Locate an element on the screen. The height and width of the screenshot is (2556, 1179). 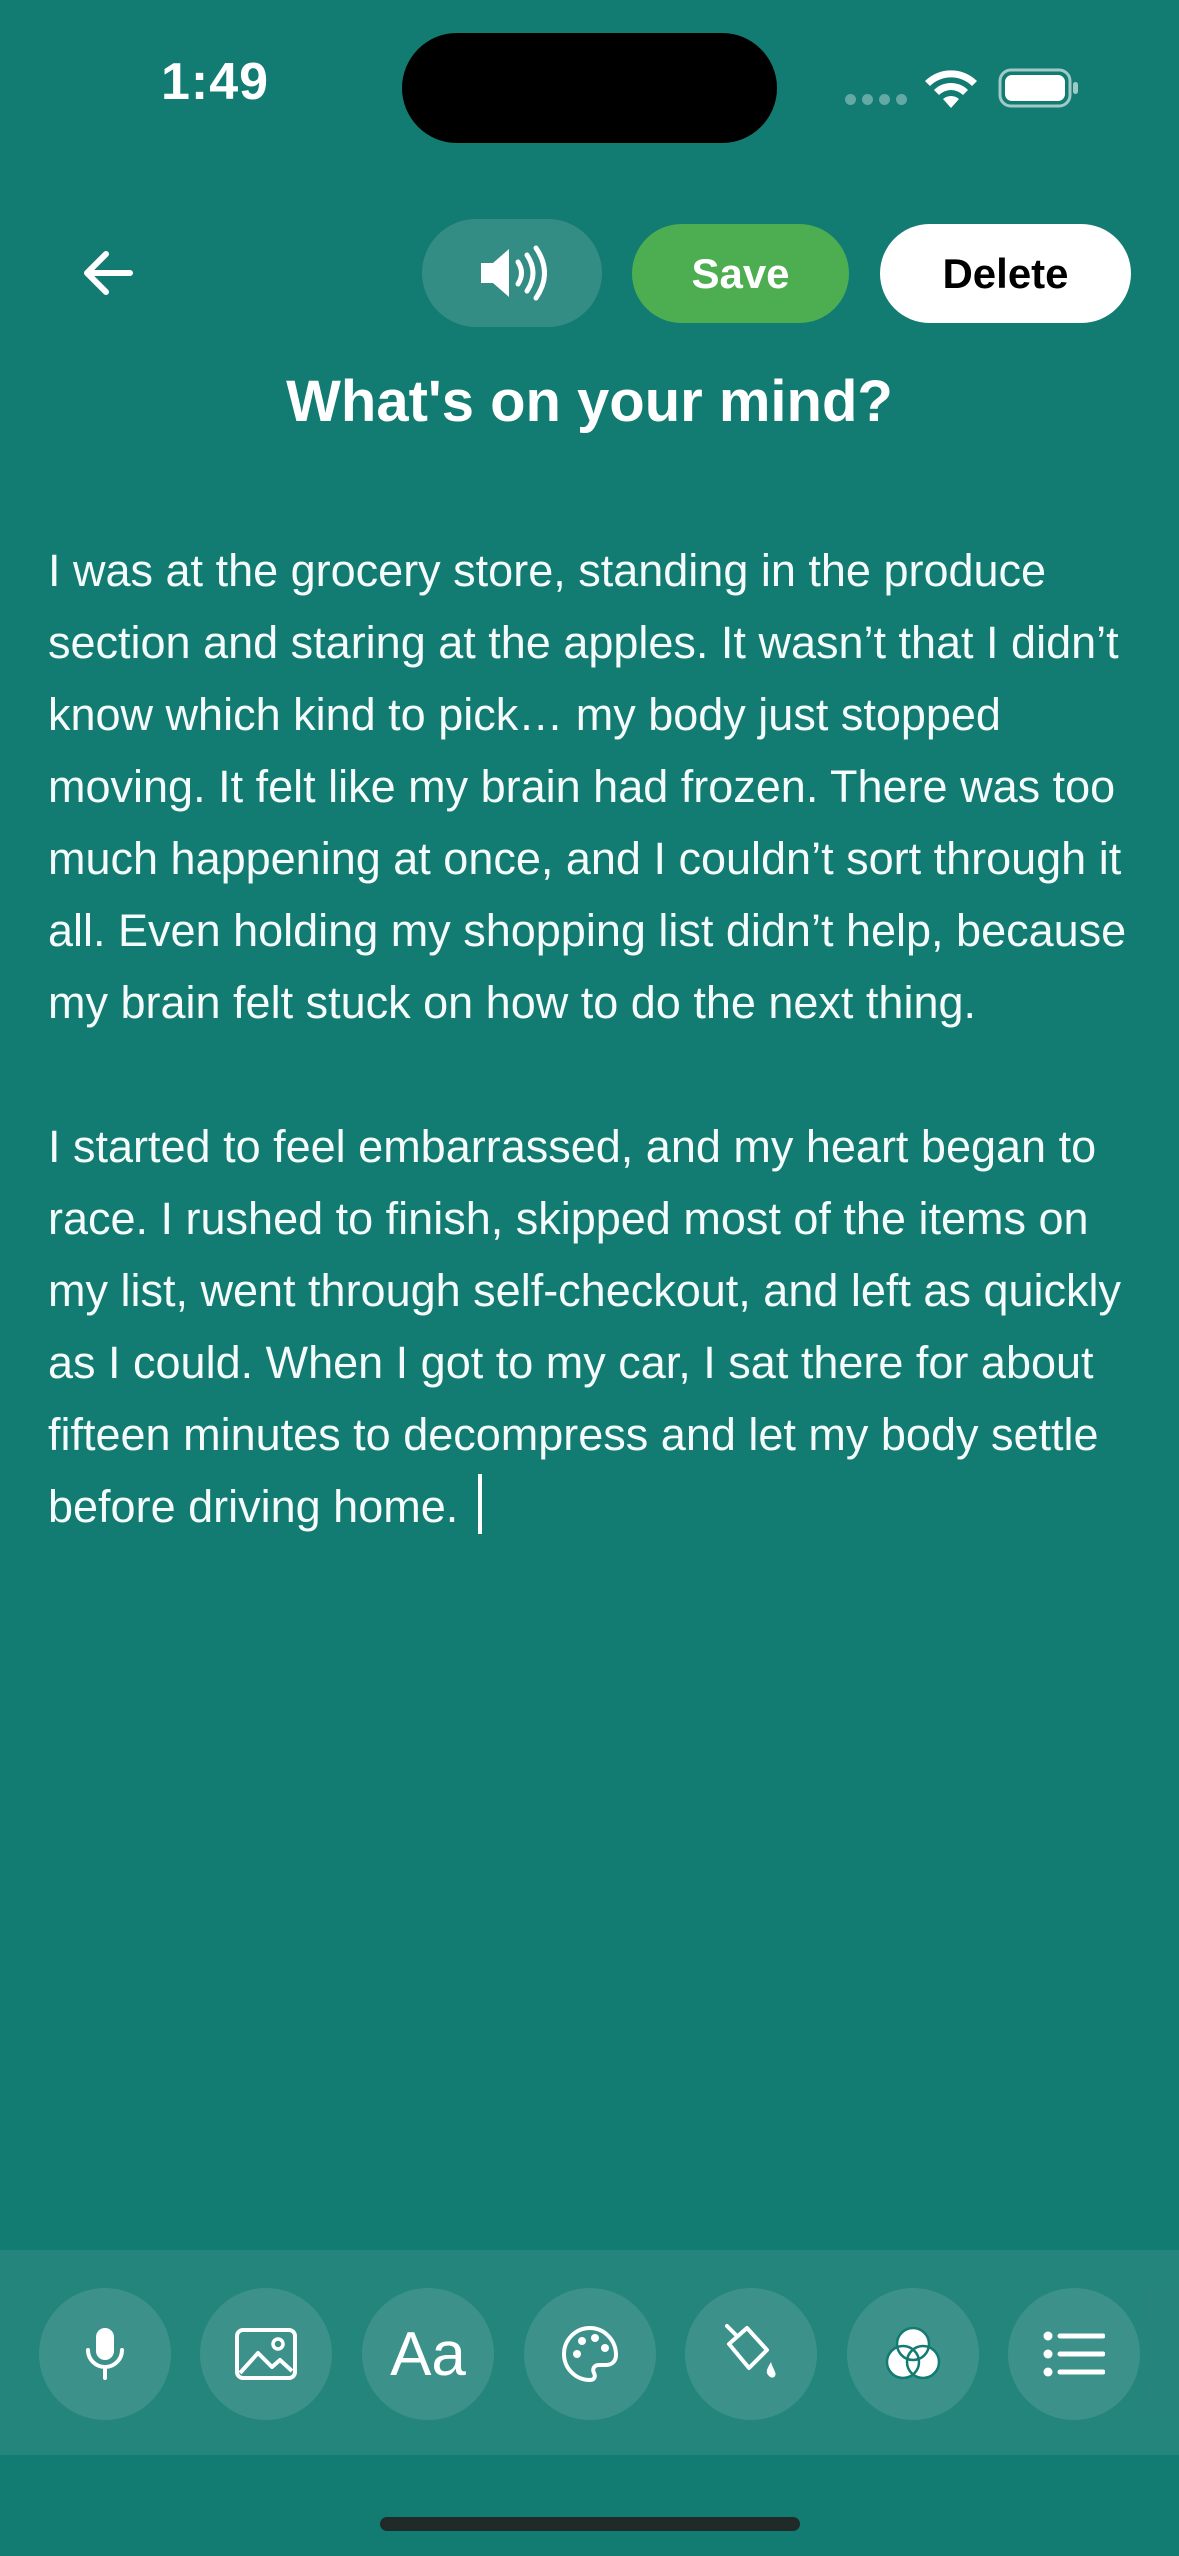
background-fill-button is located at coordinates (751, 2354).